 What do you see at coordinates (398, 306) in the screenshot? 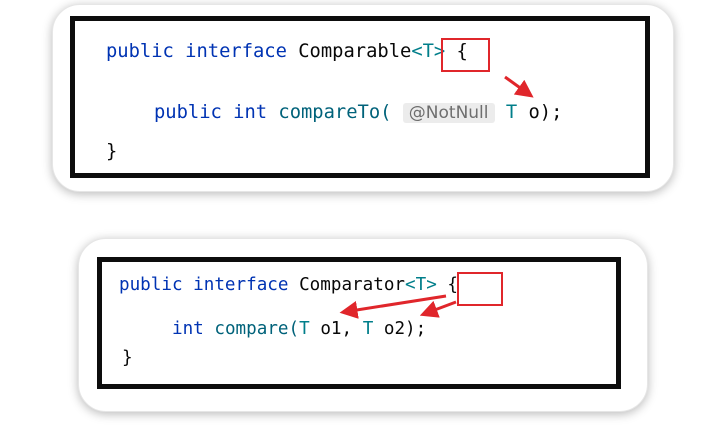
I see `arrow-generic-to-params-icon` at bounding box center [398, 306].